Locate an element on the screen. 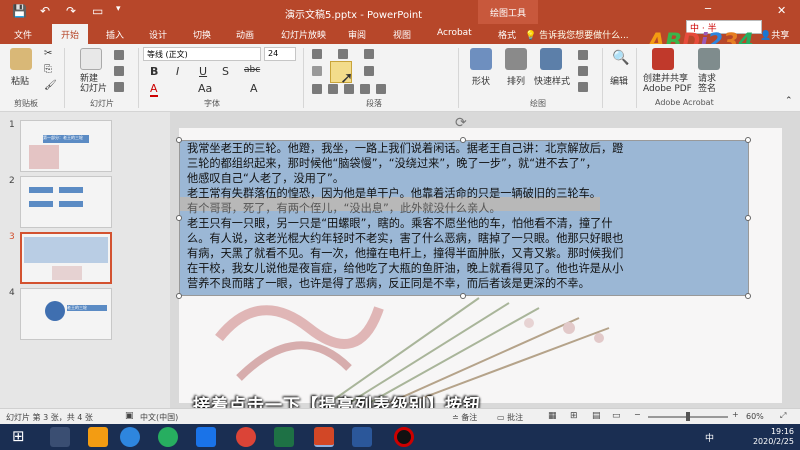 This screenshot has height=450, width=800. align-center-icon is located at coordinates (333, 89).